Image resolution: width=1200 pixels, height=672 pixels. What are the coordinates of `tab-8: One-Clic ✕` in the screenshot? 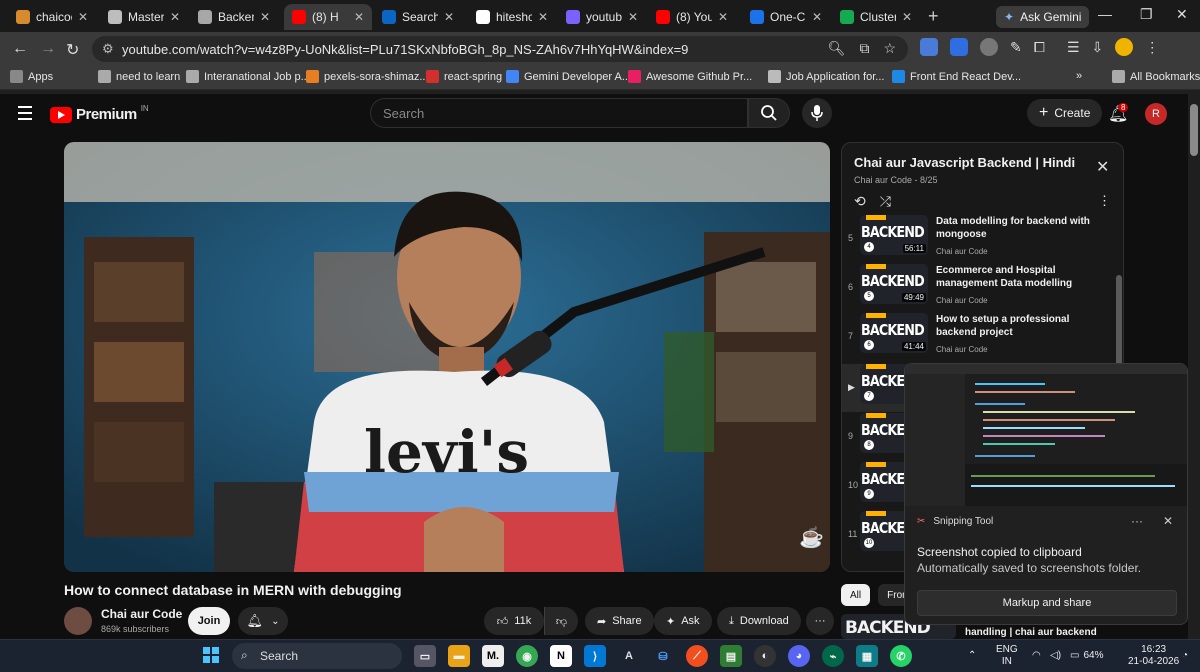 It's located at (786, 17).